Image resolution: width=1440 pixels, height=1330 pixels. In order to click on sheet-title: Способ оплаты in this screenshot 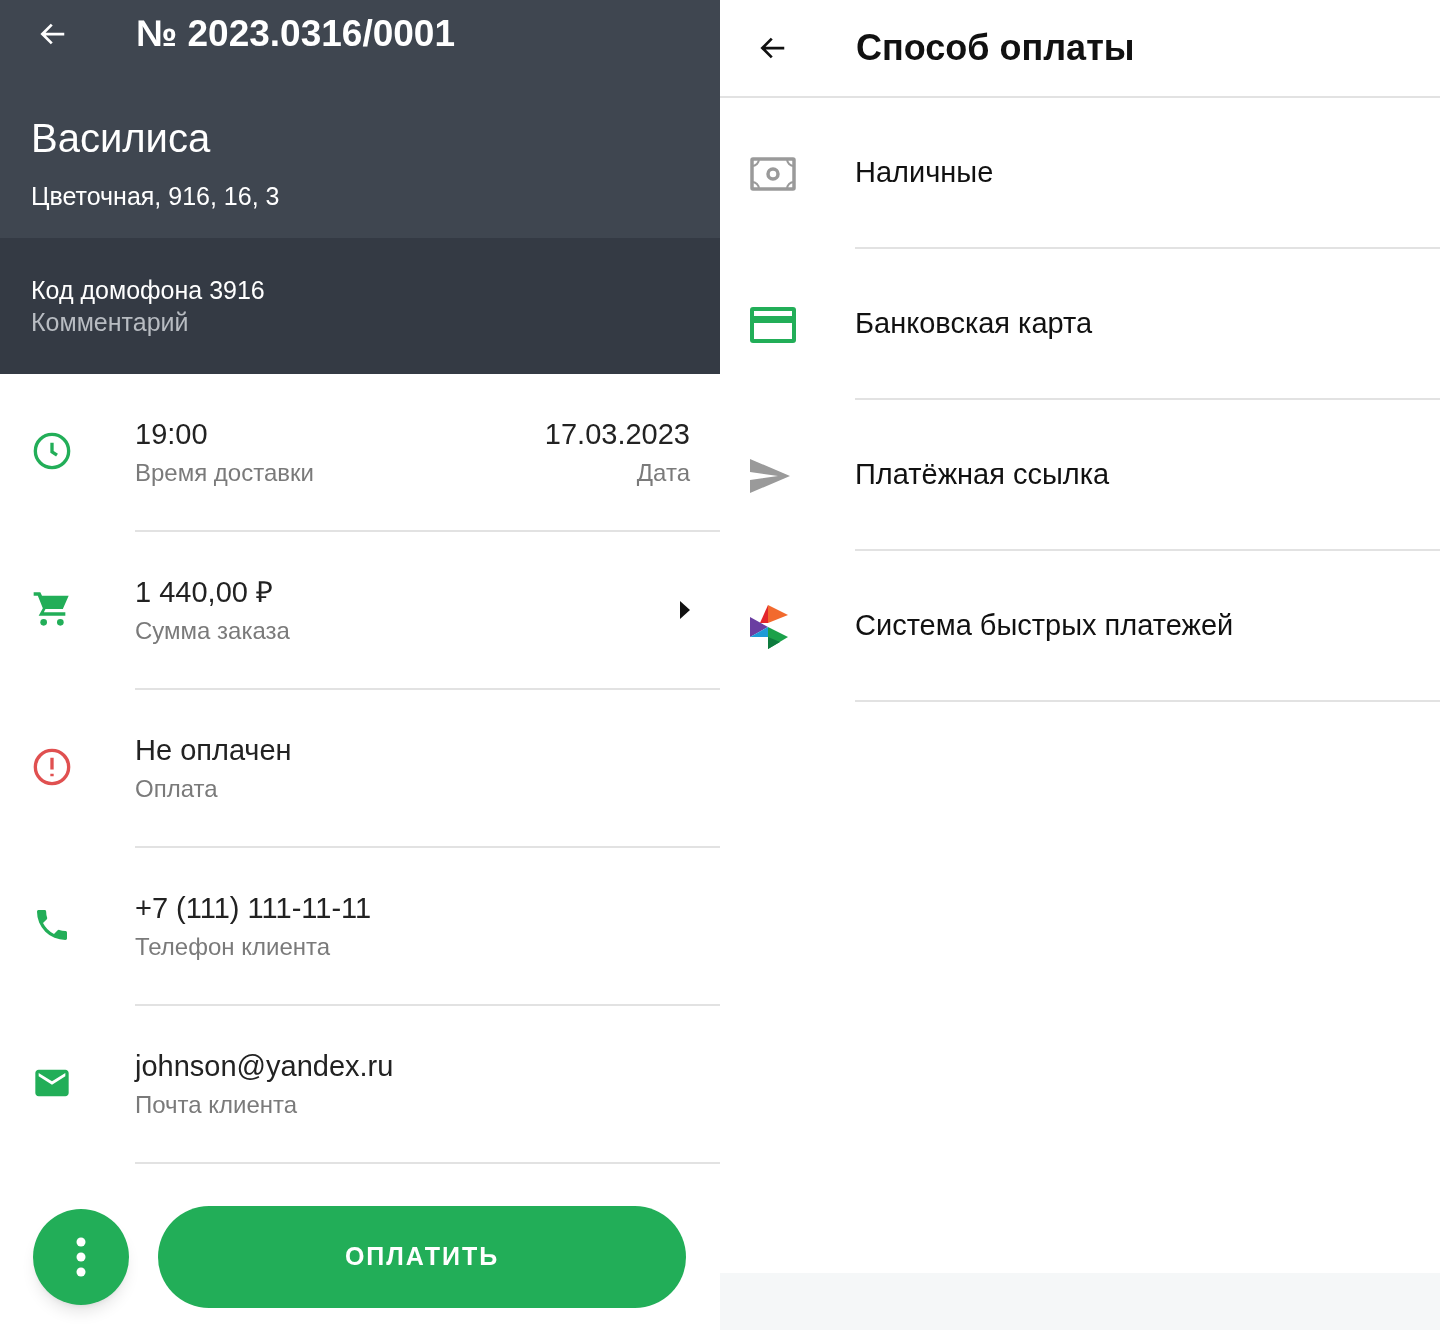, I will do `click(995, 48)`.